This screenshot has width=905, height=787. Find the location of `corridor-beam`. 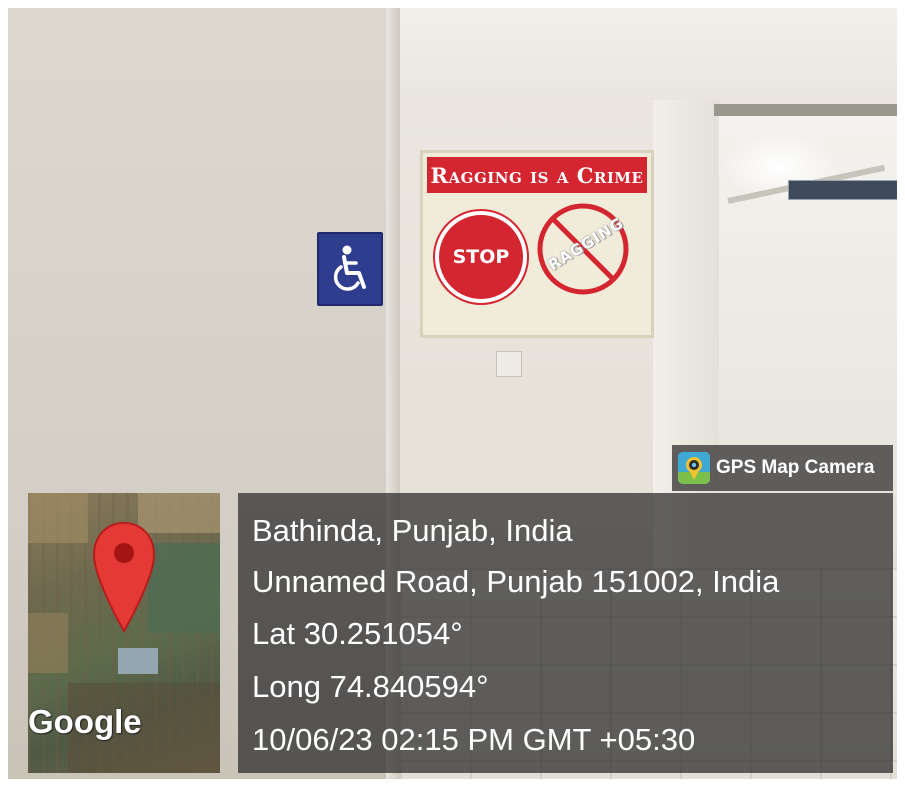

corridor-beam is located at coordinates (805, 110).